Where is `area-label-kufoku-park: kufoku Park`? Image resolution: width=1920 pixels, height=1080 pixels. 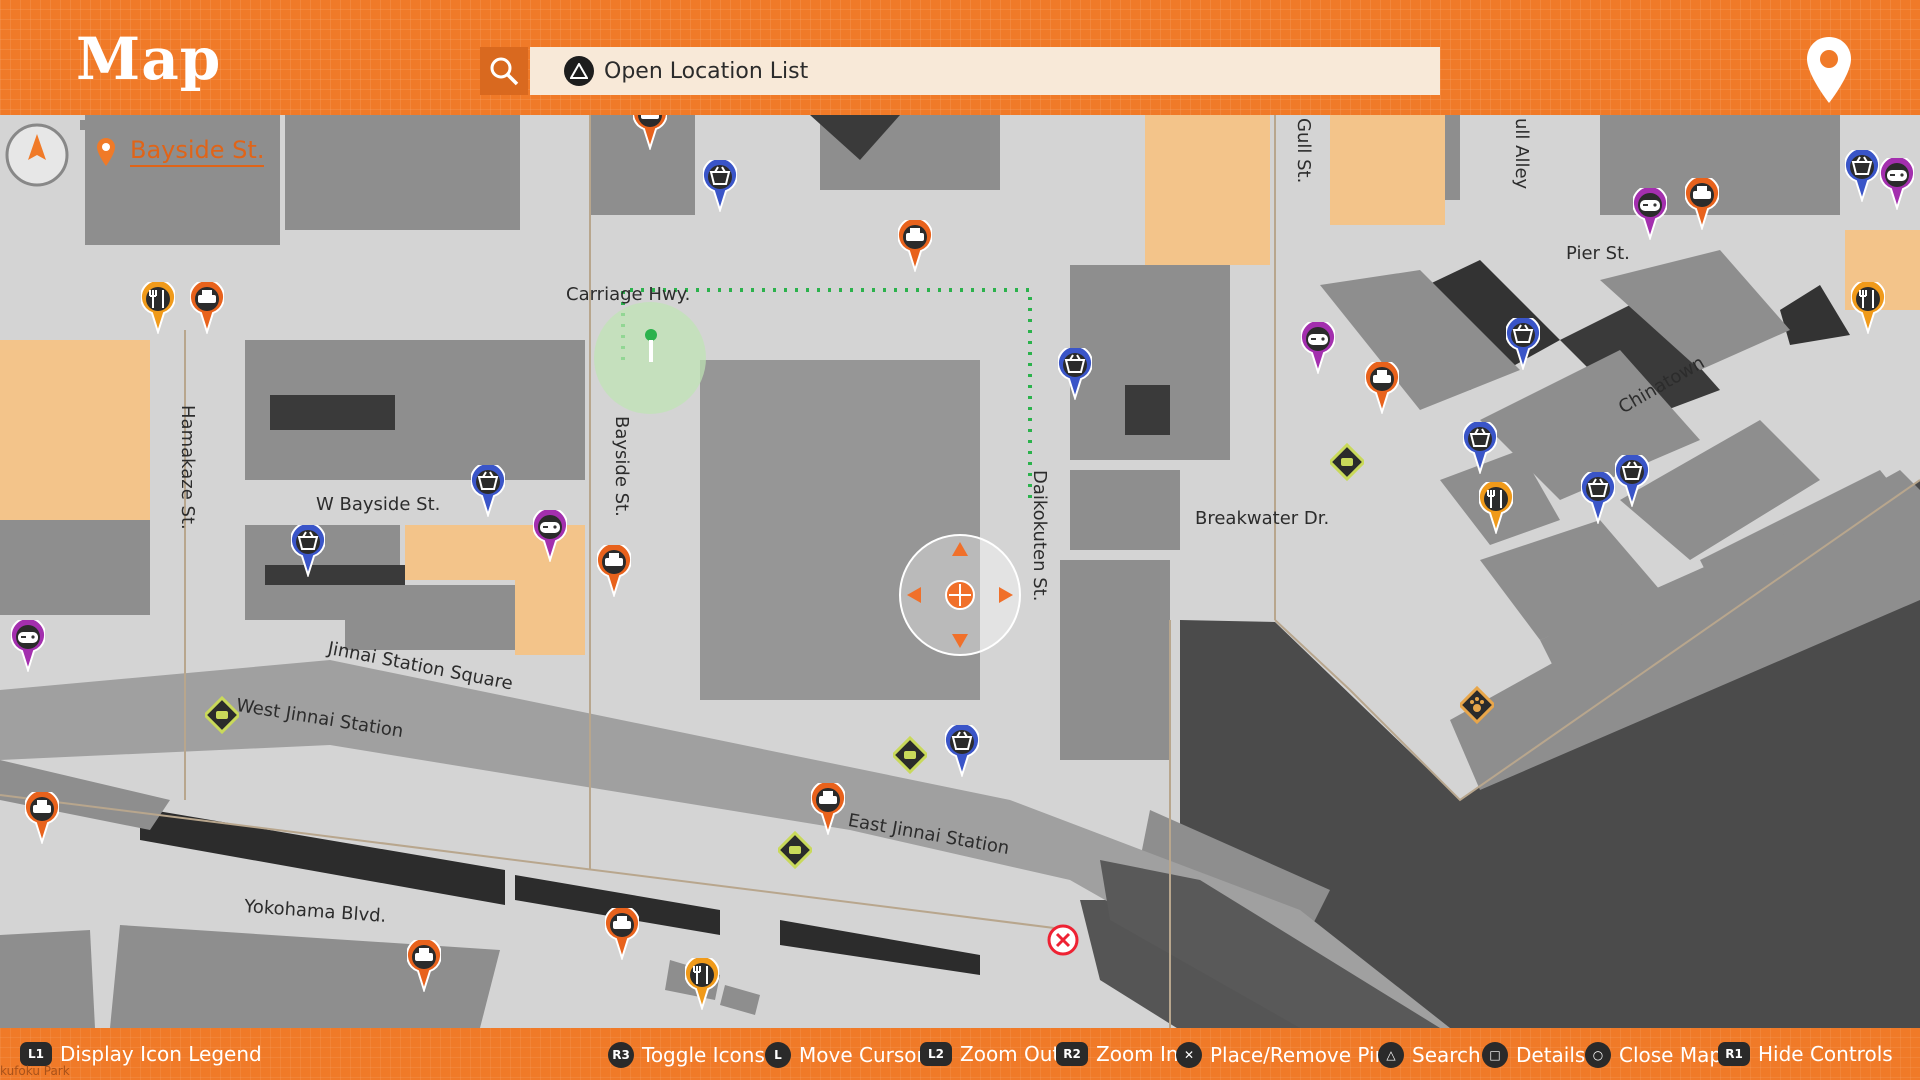
area-label-kufoku-park: kufoku Park is located at coordinates (35, 1071).